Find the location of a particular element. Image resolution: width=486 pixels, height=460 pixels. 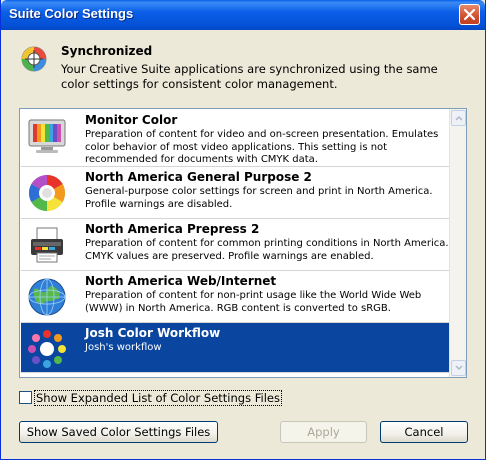

scroll-down-button is located at coordinates (458, 368).